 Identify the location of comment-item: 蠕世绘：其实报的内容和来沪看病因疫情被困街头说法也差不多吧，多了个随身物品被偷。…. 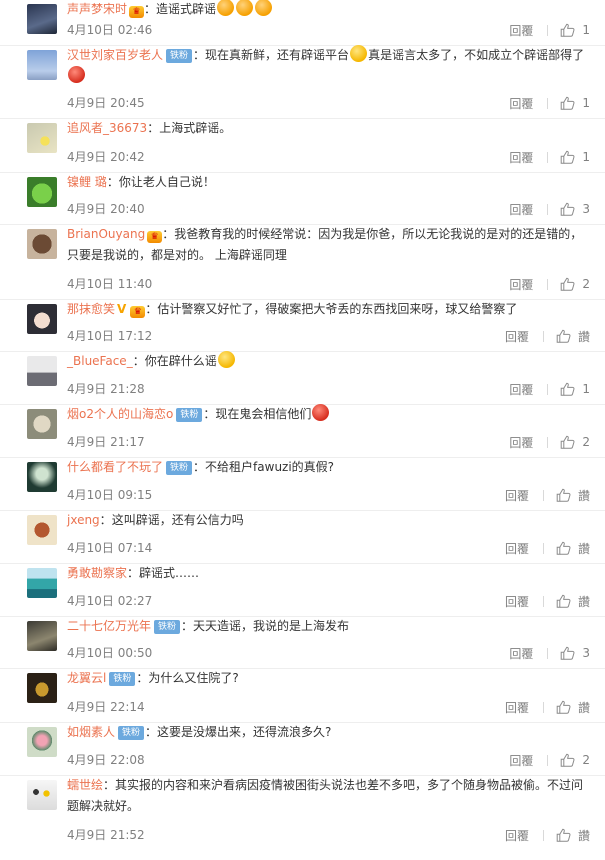
(302, 813).